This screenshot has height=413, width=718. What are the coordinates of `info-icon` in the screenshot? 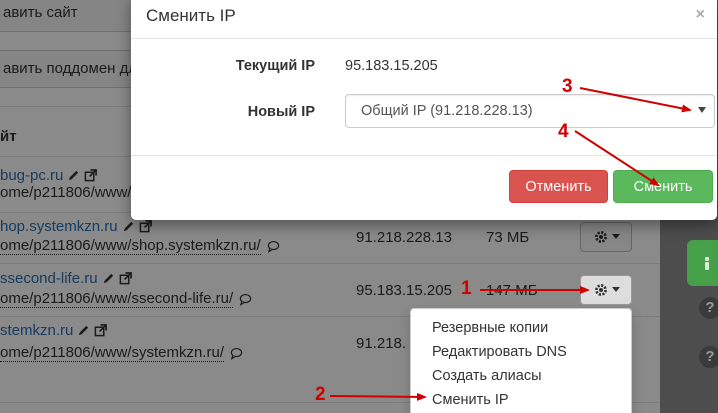 It's located at (707, 263).